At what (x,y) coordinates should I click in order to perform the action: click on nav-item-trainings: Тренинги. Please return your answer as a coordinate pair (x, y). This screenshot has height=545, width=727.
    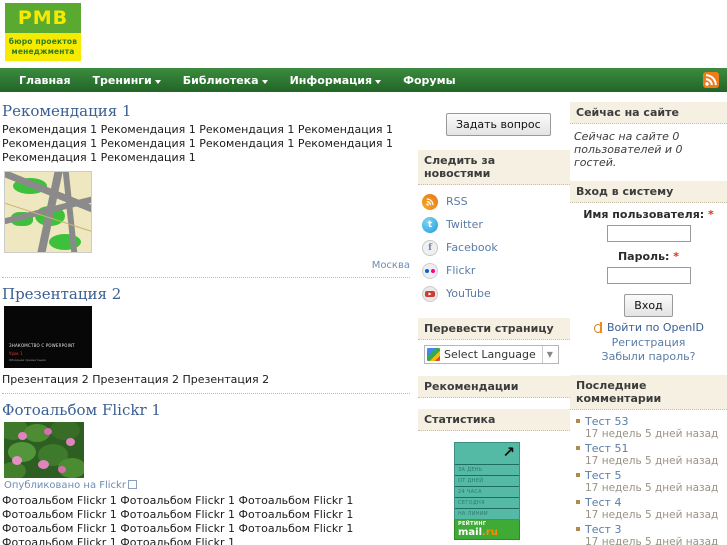
    Looking at the image, I should click on (127, 80).